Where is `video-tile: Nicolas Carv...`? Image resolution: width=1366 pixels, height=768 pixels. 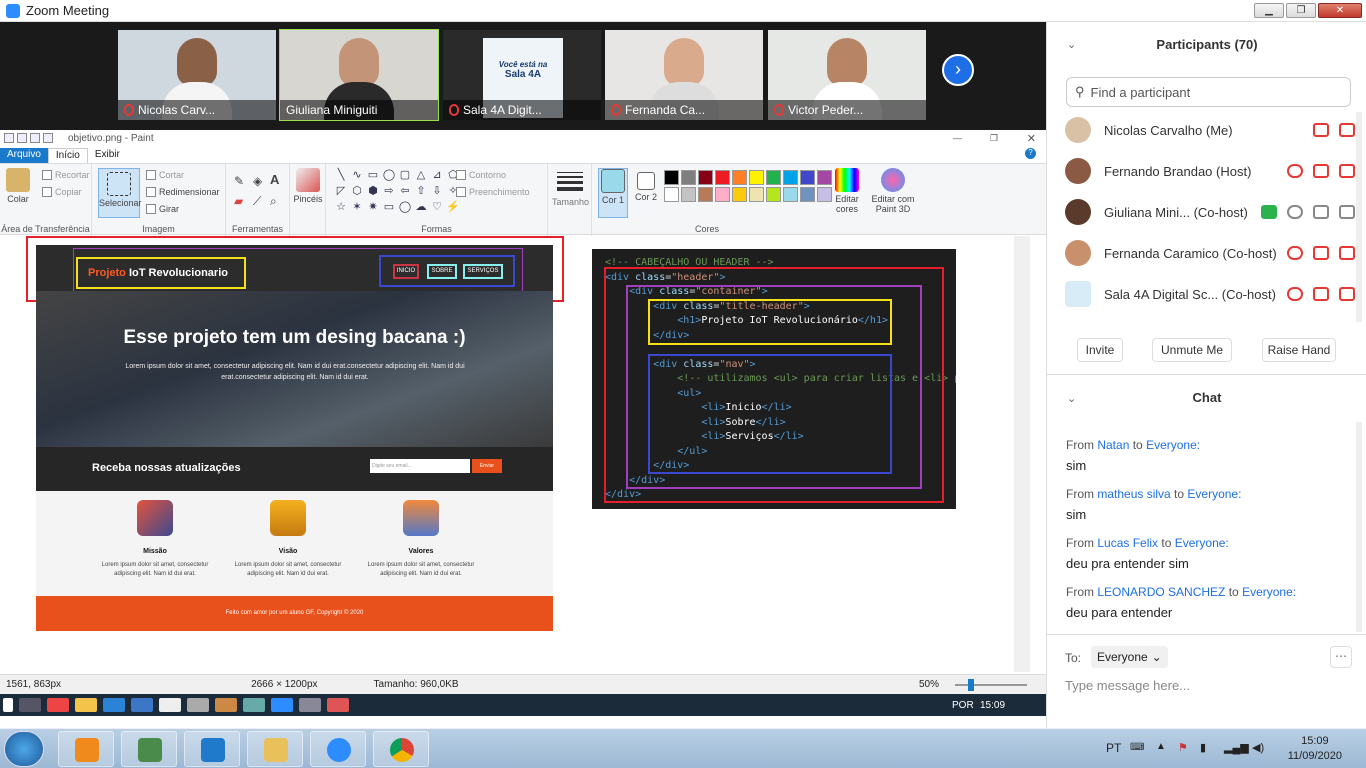
video-tile: Nicolas Carv... is located at coordinates (197, 75).